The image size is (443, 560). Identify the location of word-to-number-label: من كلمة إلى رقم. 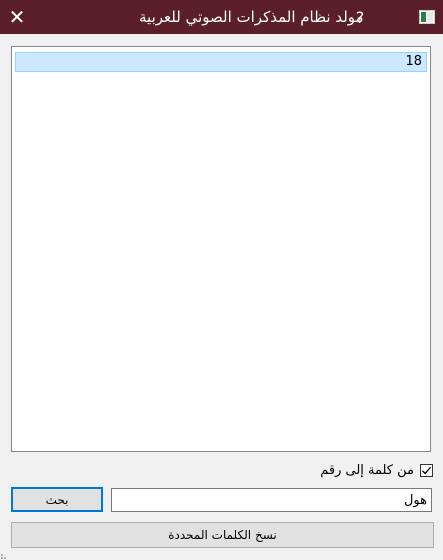
(367, 470).